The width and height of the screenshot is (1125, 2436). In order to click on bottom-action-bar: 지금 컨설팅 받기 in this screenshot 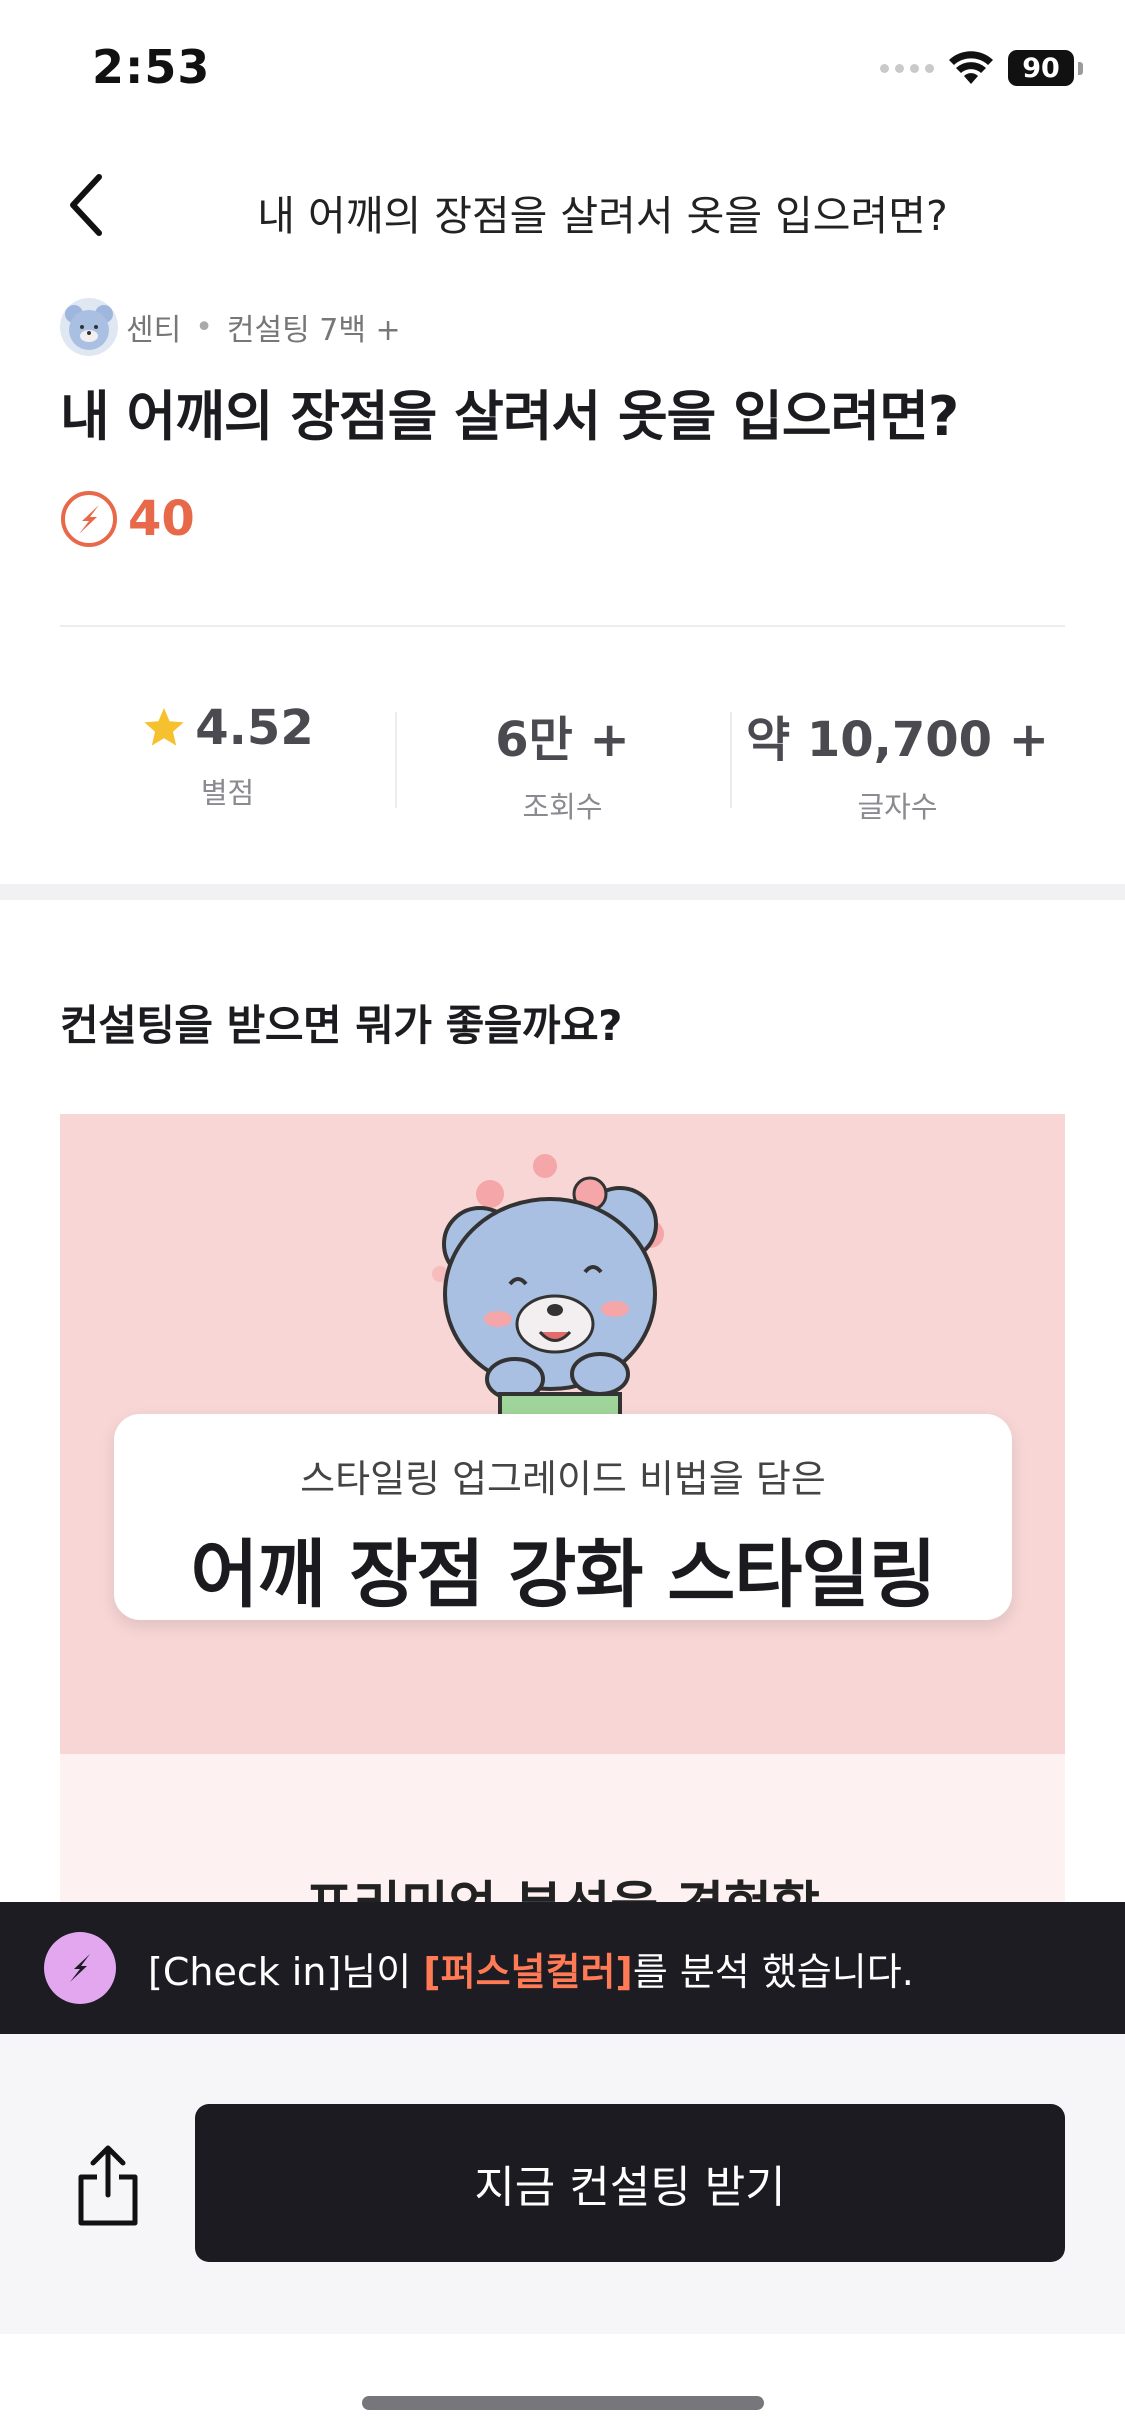, I will do `click(562, 2184)`.